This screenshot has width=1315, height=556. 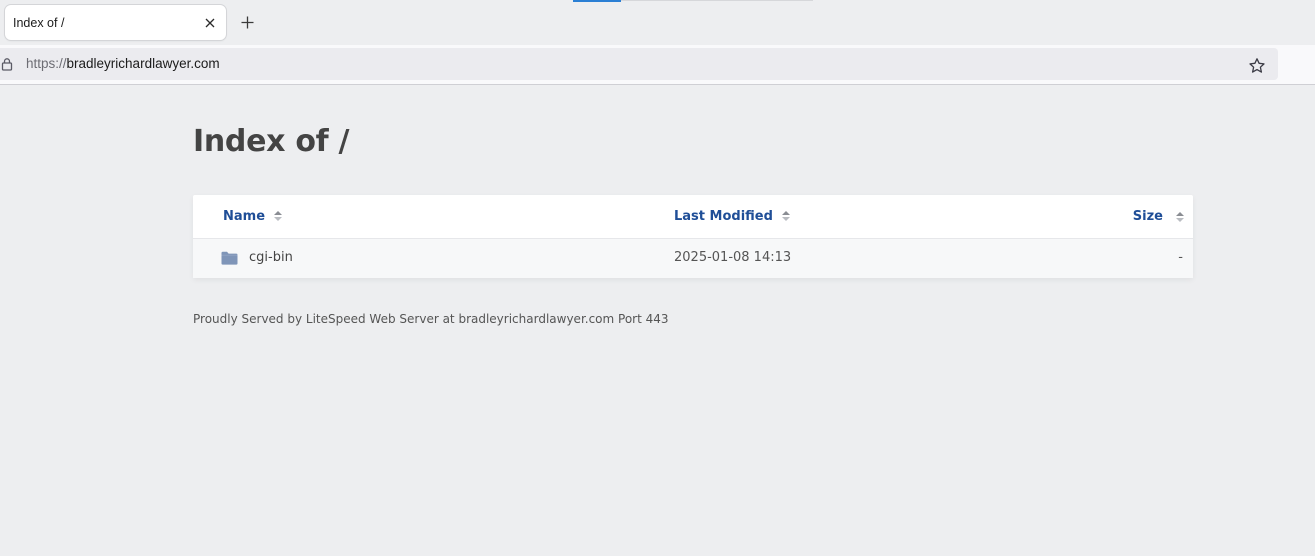 I want to click on tab-active: Index of /, so click(x=115, y=22).